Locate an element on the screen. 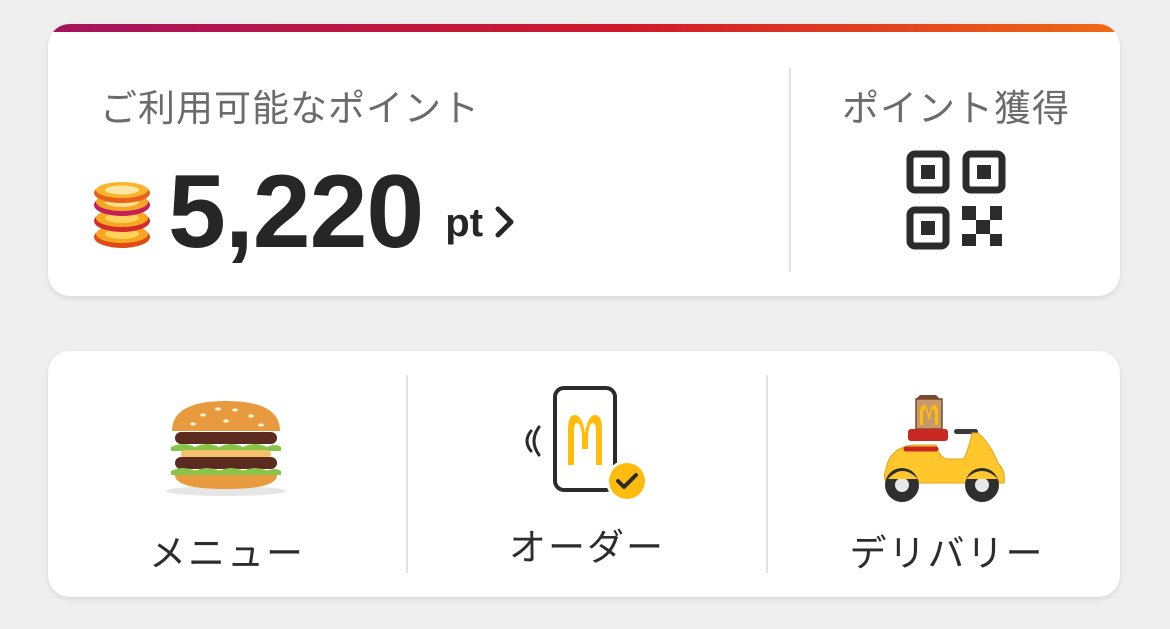  order-label: オーダー is located at coordinates (587, 547).